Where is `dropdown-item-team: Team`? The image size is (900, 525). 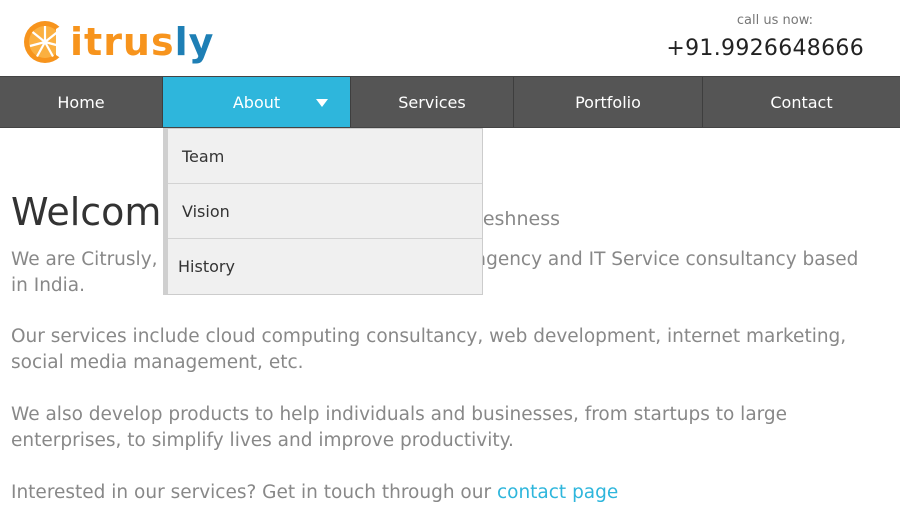
dropdown-item-team: Team is located at coordinates (325, 156).